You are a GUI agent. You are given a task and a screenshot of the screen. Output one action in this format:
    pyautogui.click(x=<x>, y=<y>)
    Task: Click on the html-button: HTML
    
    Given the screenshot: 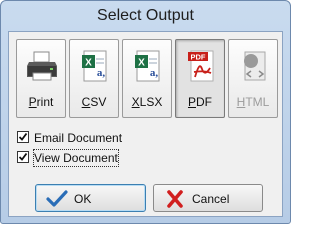 What is the action you would take?
    pyautogui.click(x=253, y=78)
    